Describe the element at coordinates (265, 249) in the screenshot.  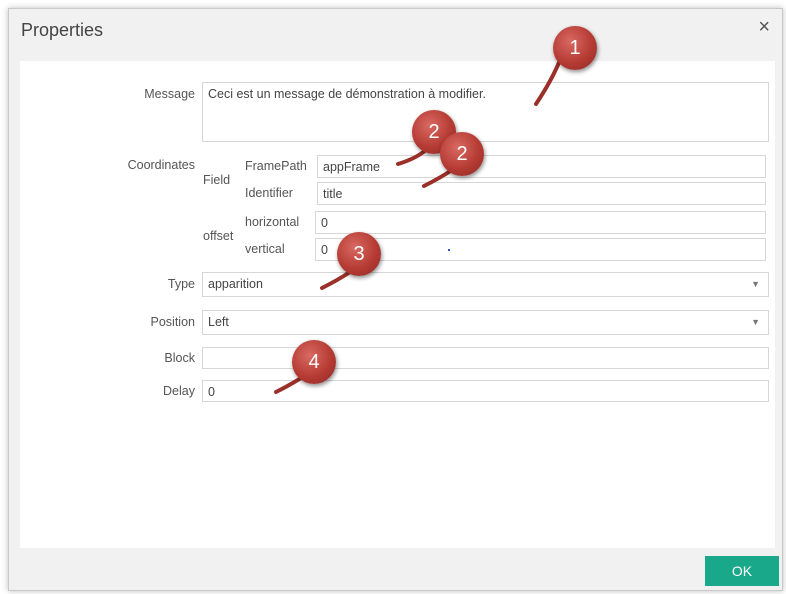
I see `vertical-label: vertical` at that location.